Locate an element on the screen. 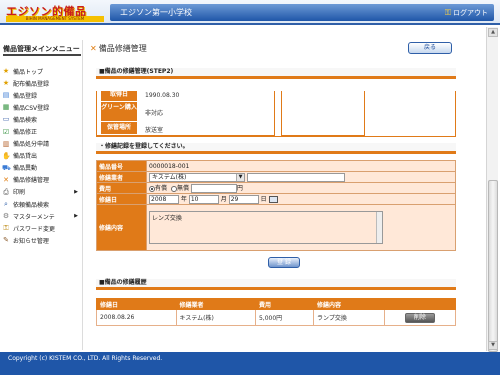 The height and width of the screenshot is (375, 500). vendor-cell: キステム(株) ▼ is located at coordinates (301, 177).